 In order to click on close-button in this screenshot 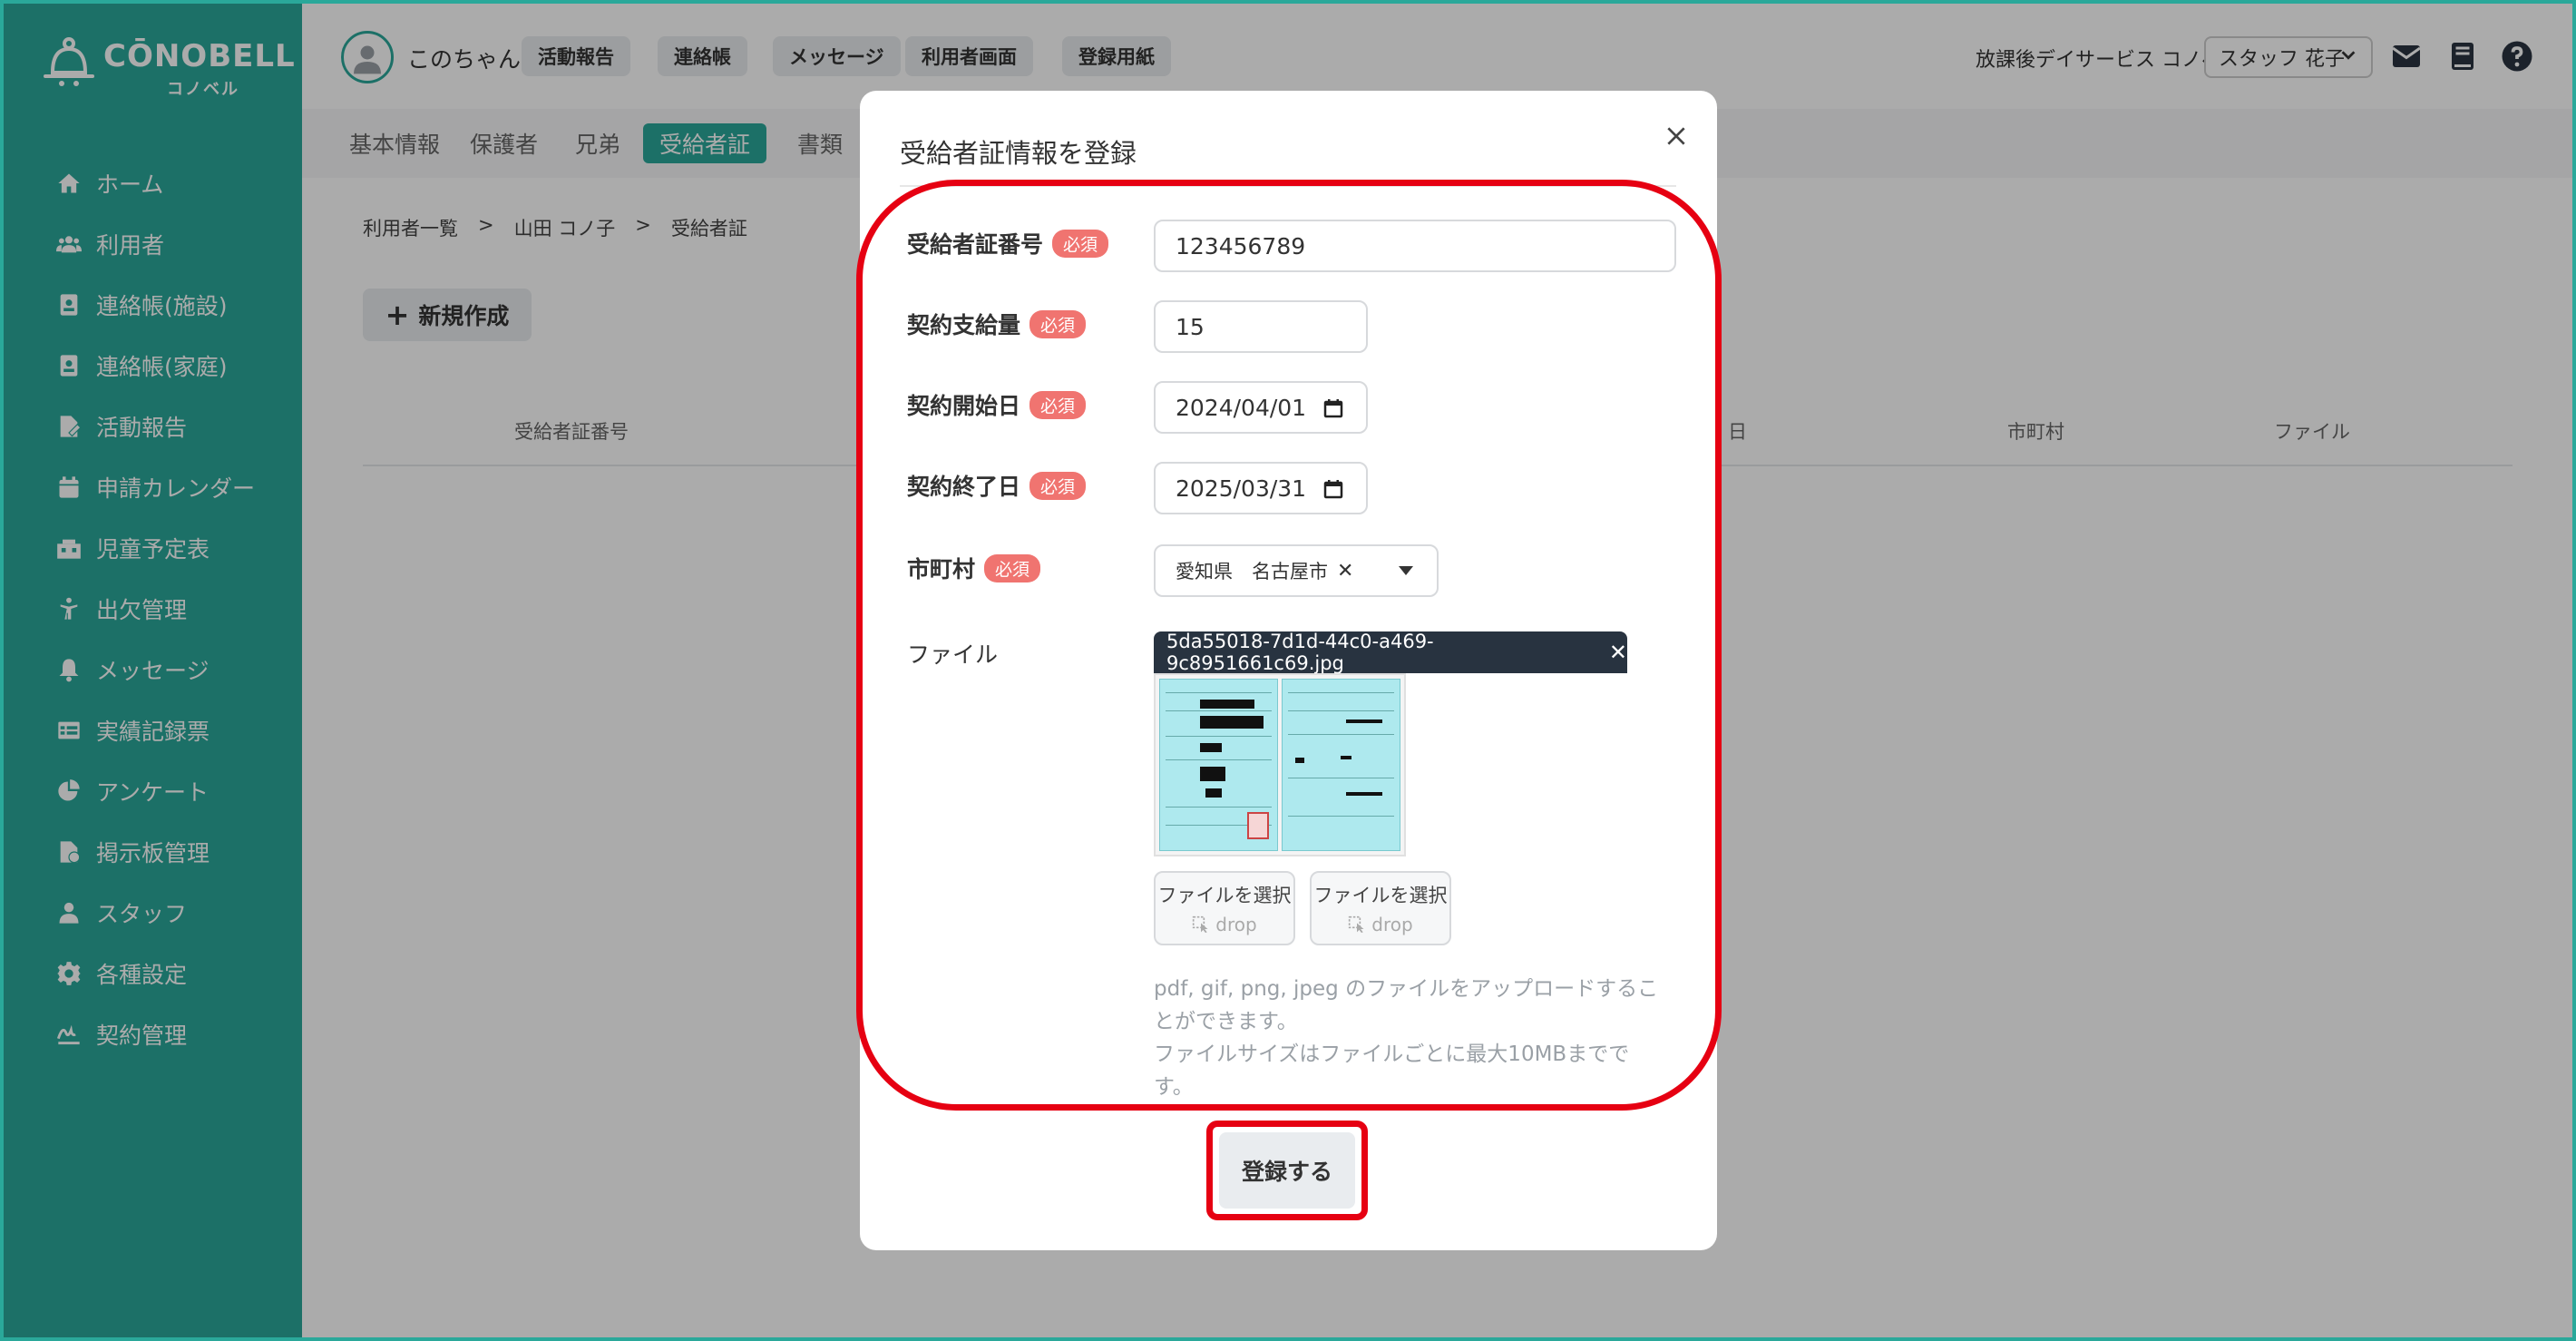, I will do `click(1676, 136)`.